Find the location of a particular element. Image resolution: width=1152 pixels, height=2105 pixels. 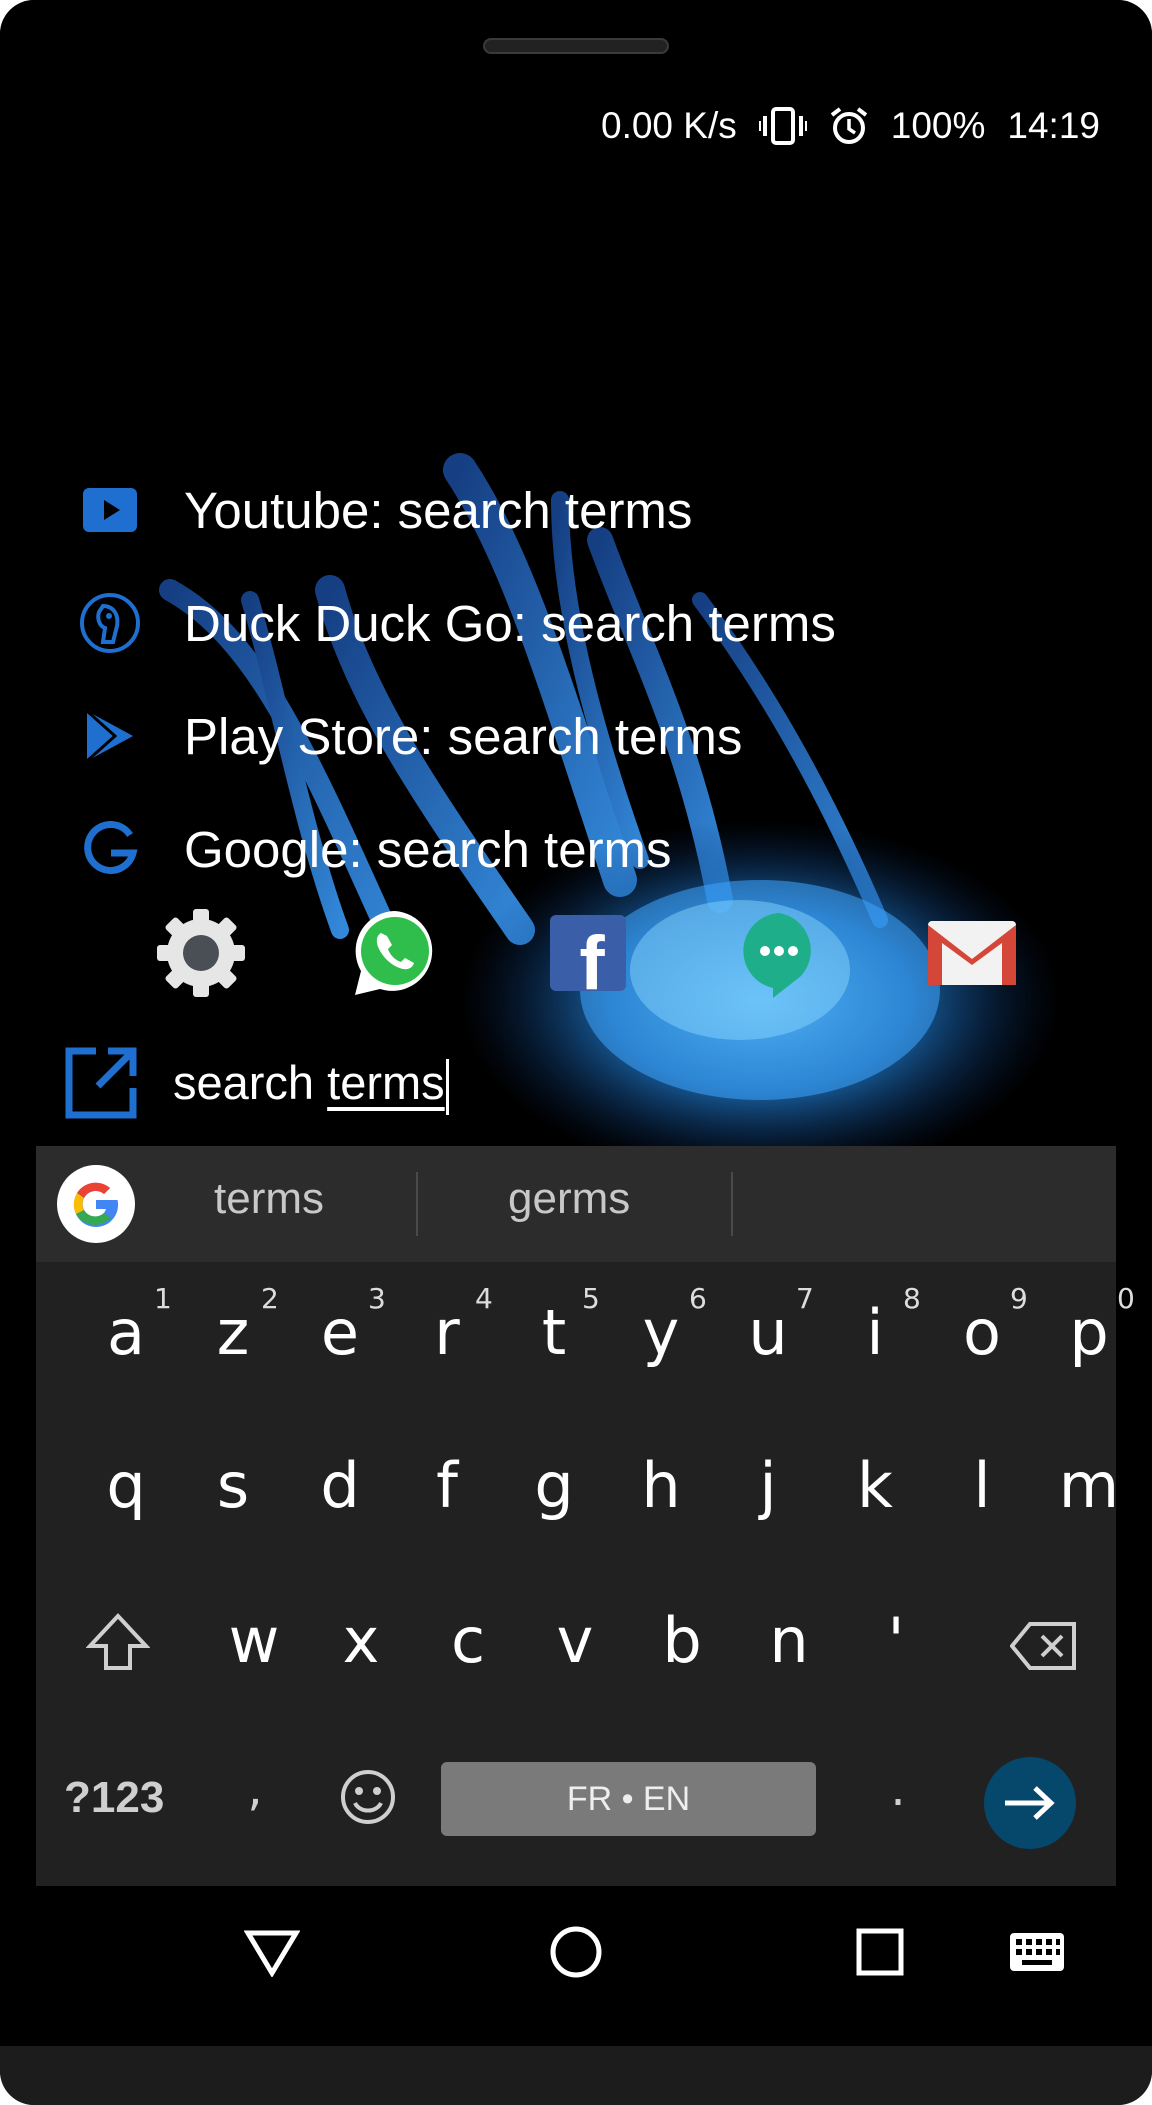

network-speed: 0.00 K/s is located at coordinates (669, 125).